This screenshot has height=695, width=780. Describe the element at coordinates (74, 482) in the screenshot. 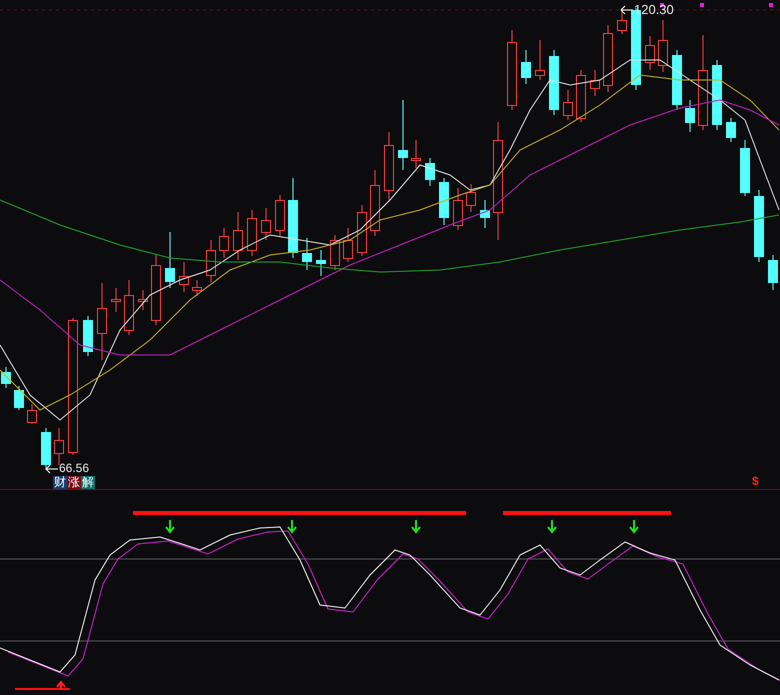

I see `indicator-button: 涨` at that location.